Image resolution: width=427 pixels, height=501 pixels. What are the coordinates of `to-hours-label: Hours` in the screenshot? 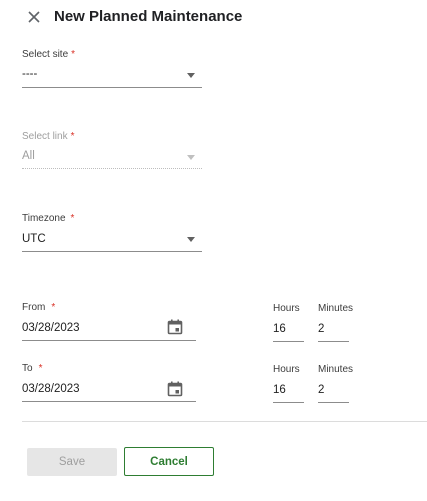 It's located at (286, 369).